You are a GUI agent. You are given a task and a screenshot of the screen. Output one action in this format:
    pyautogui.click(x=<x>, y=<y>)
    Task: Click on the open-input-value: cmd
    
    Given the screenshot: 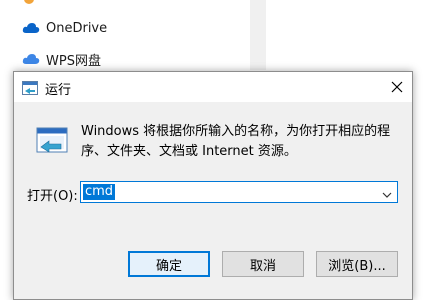 What is the action you would take?
    pyautogui.click(x=99, y=192)
    